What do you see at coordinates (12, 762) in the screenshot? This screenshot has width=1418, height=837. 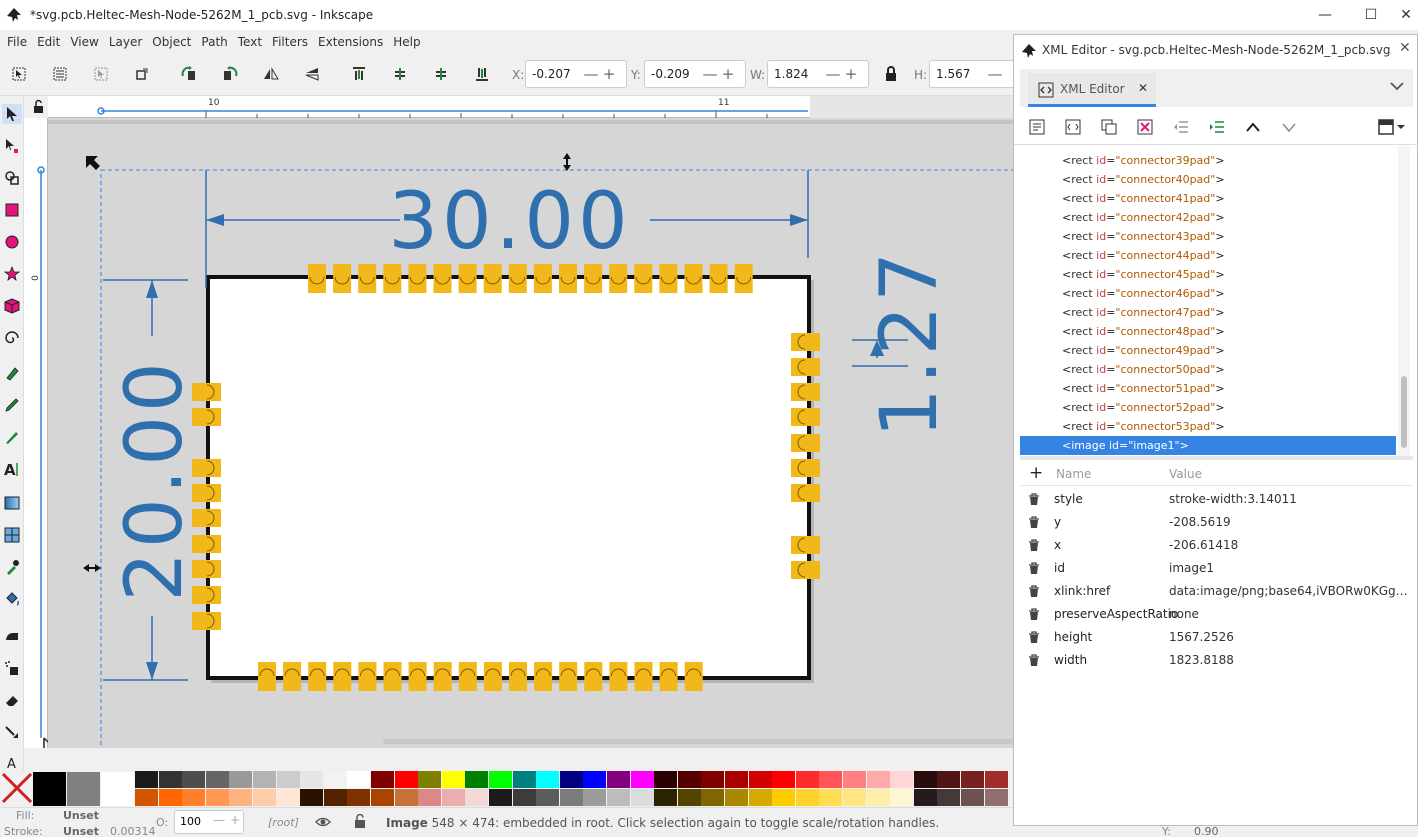 I see `measure-tool-icon: A` at bounding box center [12, 762].